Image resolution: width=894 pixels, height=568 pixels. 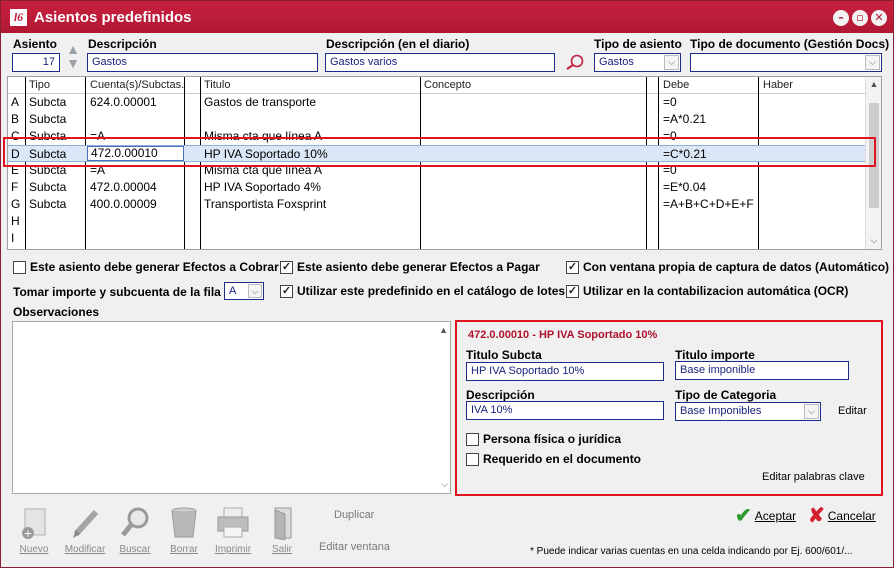 What do you see at coordinates (439, 152) in the screenshot?
I see `highlight-row-box` at bounding box center [439, 152].